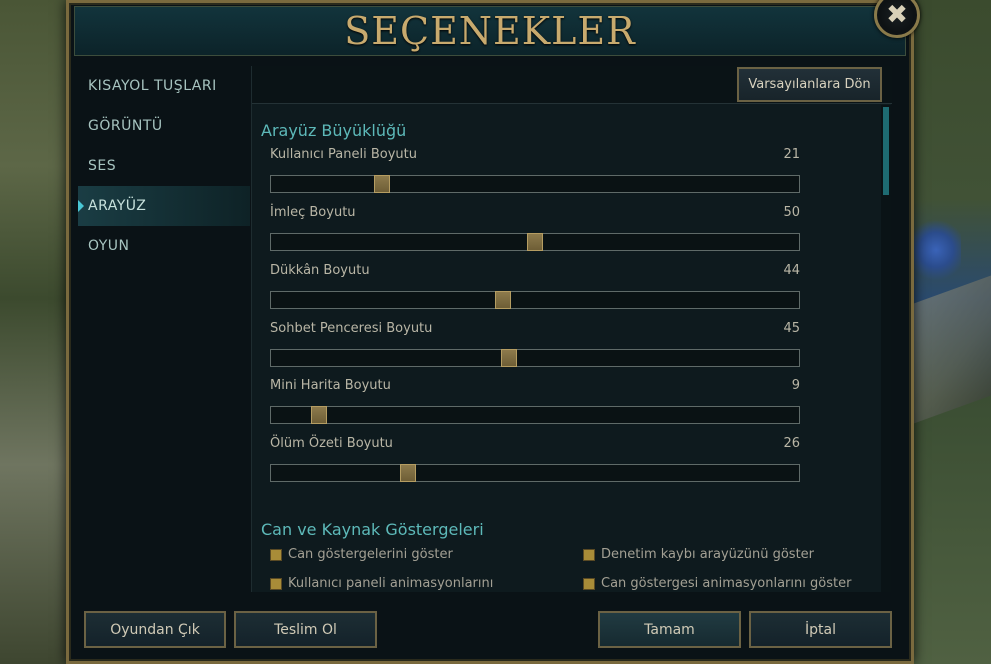  What do you see at coordinates (334, 130) in the screenshot?
I see `section-title-interface-size: Arayüz Büyüklüğü` at bounding box center [334, 130].